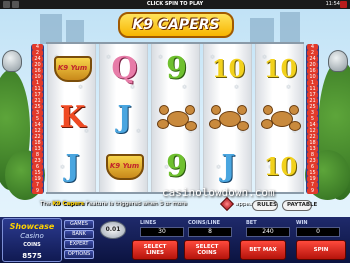 This screenshot has height=263, width=350. What do you see at coordinates (302, 223) in the screenshot?
I see `win-label: WIN` at bounding box center [302, 223].